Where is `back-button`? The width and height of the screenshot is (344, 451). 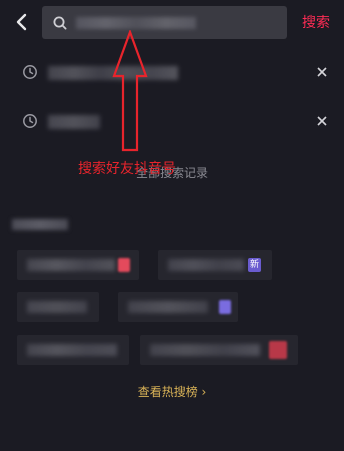 back-button is located at coordinates (22, 22).